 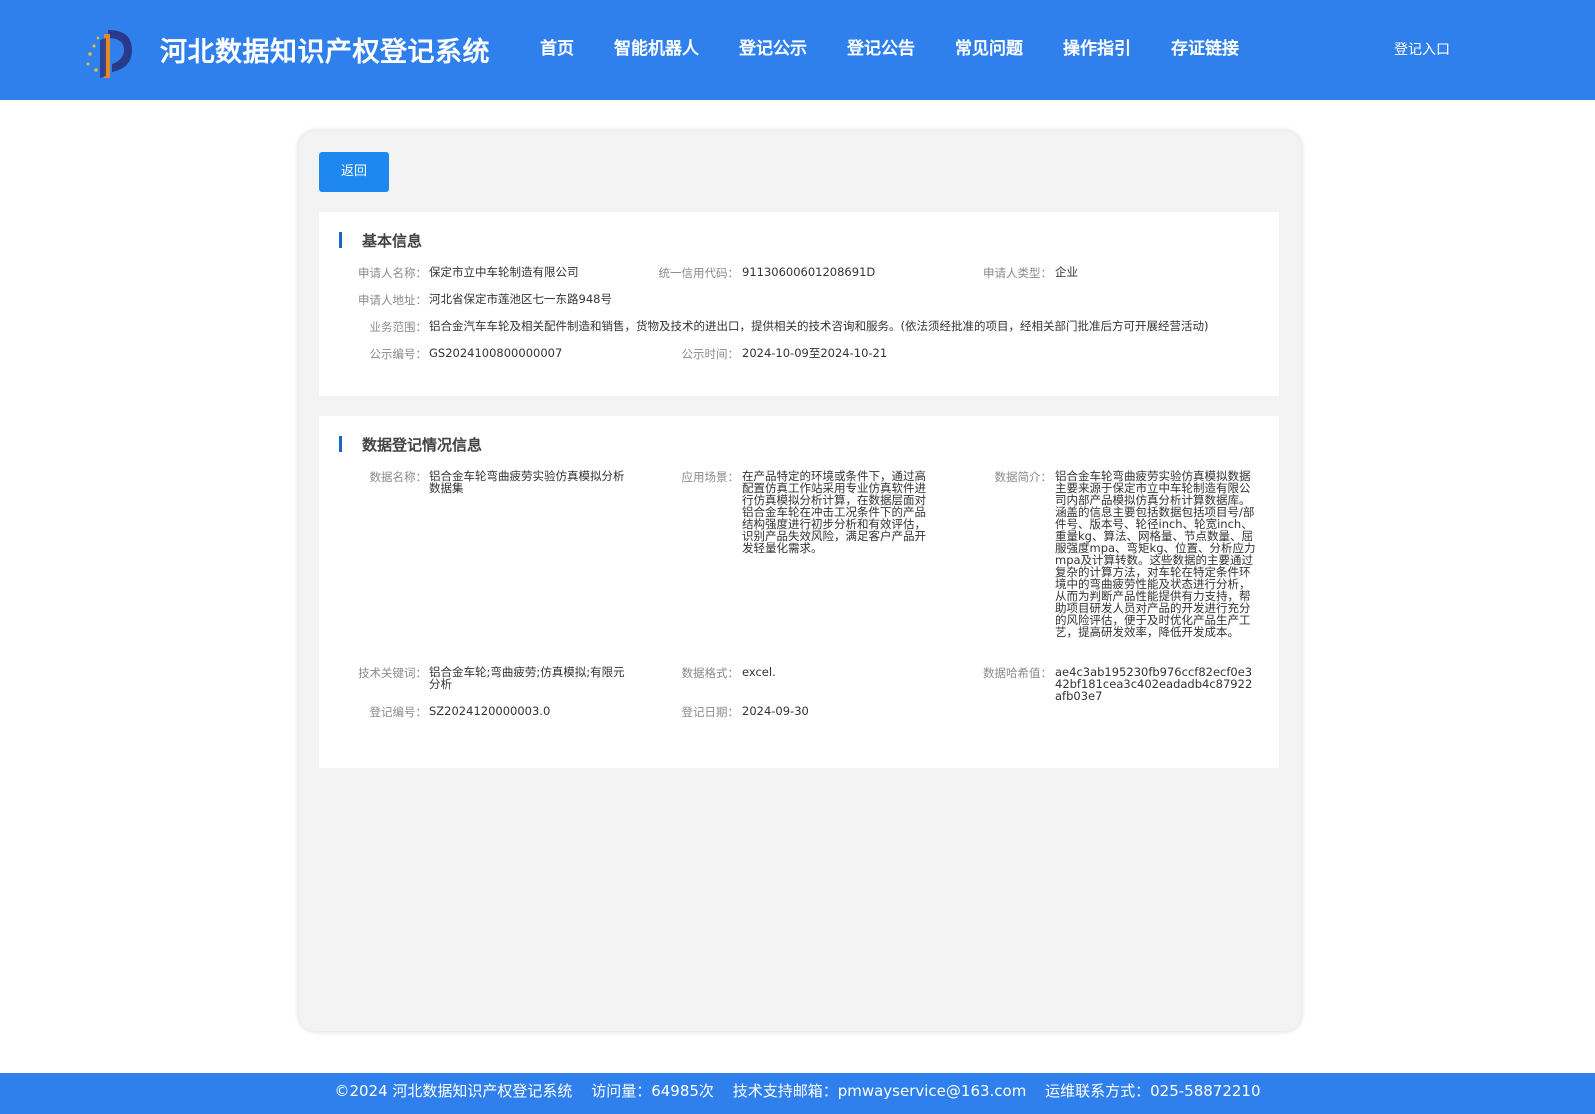 What do you see at coordinates (699, 273) in the screenshot?
I see `credit-code-label: 统一信用代码：` at bounding box center [699, 273].